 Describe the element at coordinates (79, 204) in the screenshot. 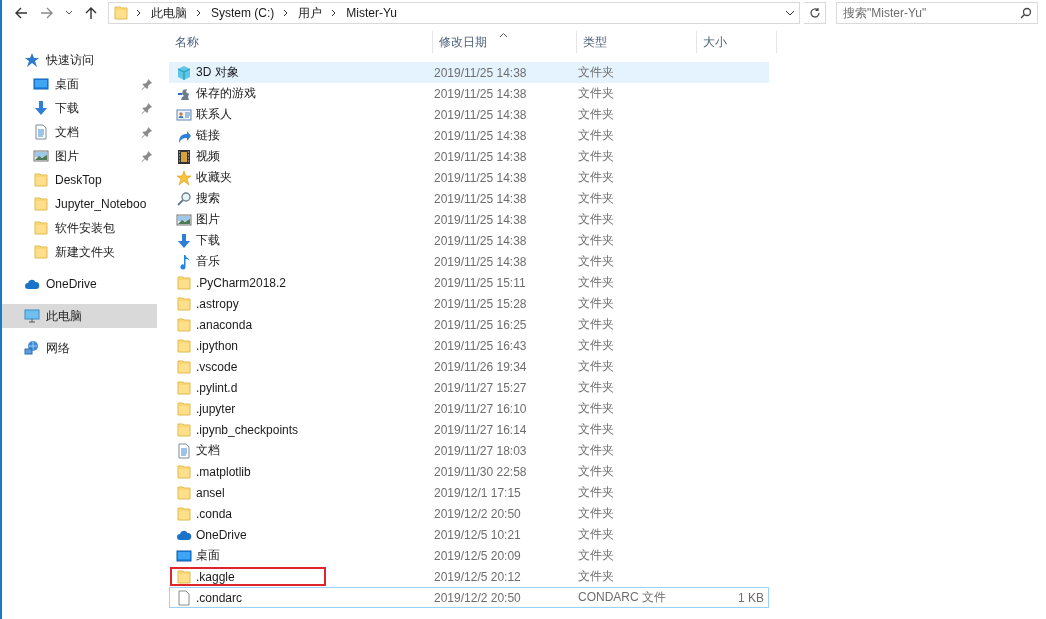

I see `sidebar-item: Jupyter_Noteboo` at that location.